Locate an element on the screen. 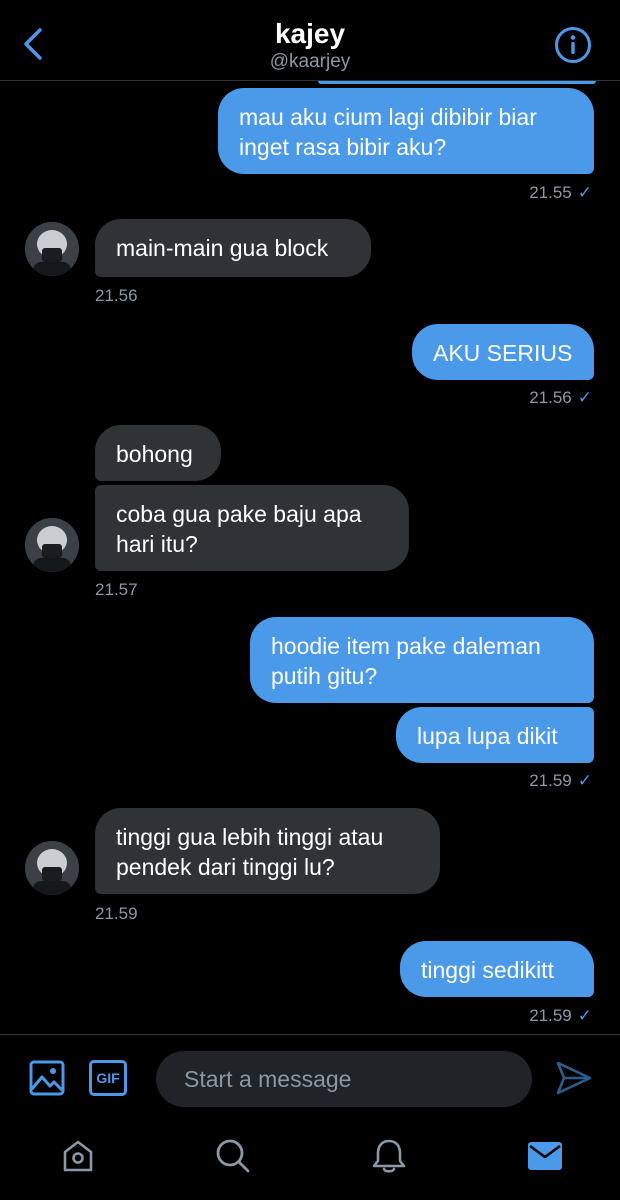  message-composer: GIF is located at coordinates (310, 1078).